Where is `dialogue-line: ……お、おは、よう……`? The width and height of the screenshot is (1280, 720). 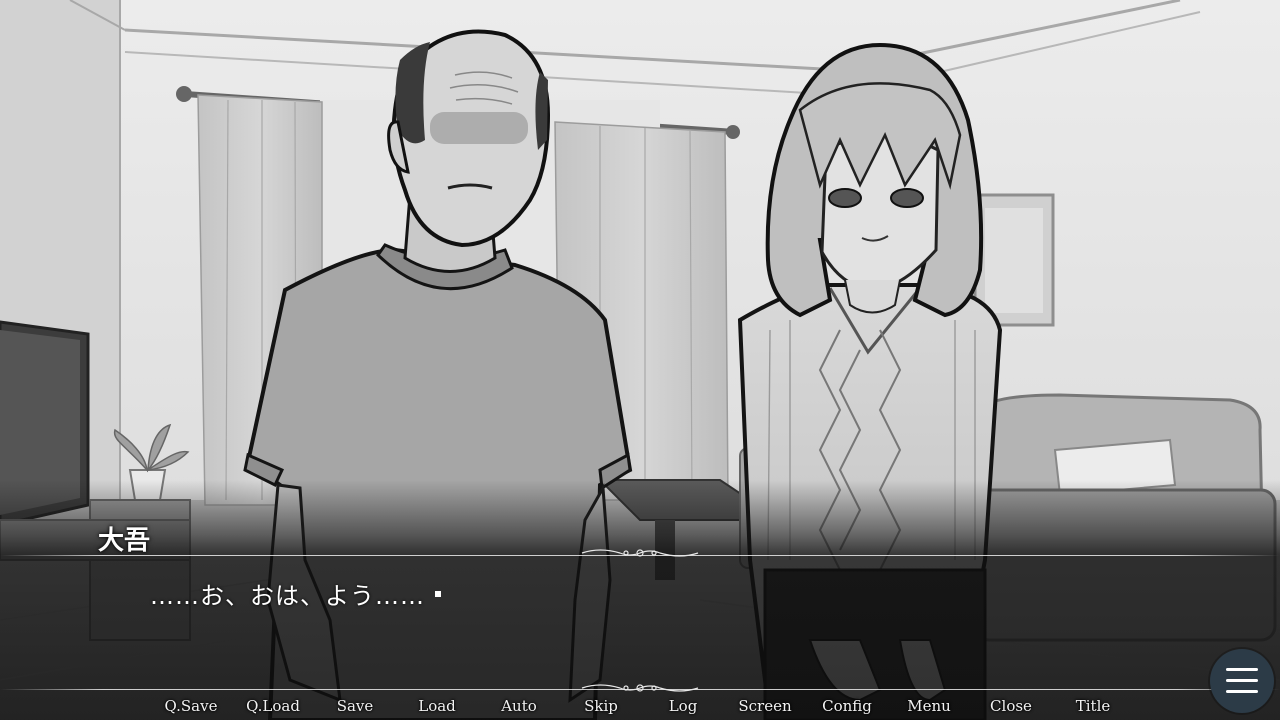 dialogue-line: ……お、おは、よう…… is located at coordinates (287, 596).